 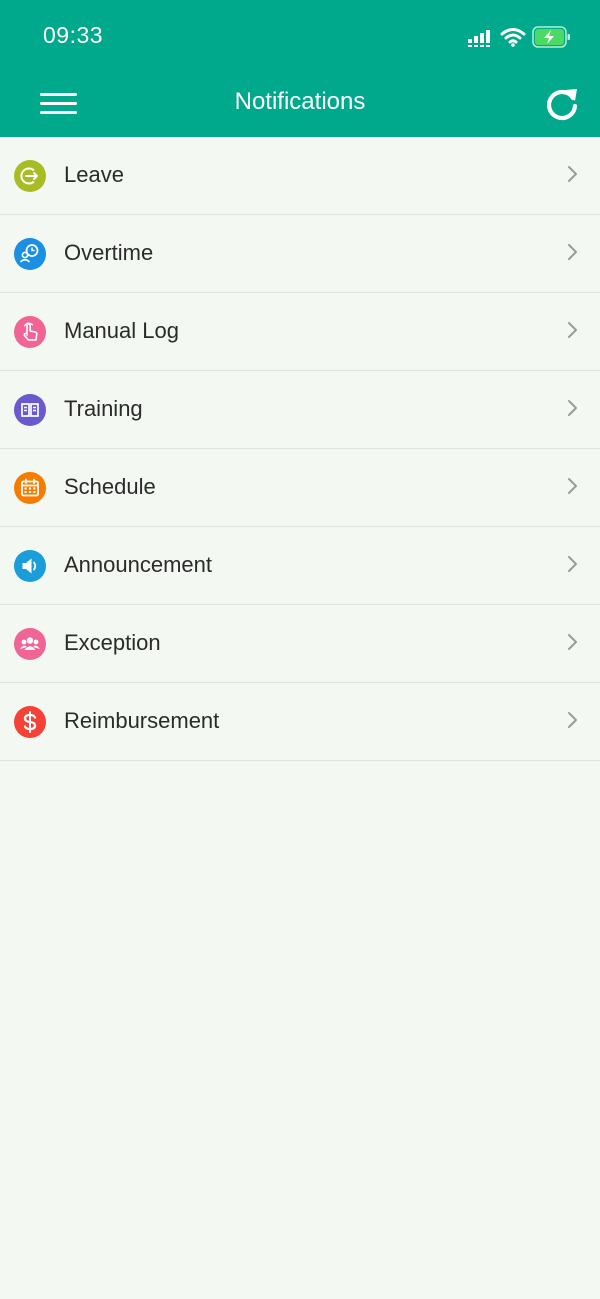 I want to click on open-book-icon, so click(x=30, y=410).